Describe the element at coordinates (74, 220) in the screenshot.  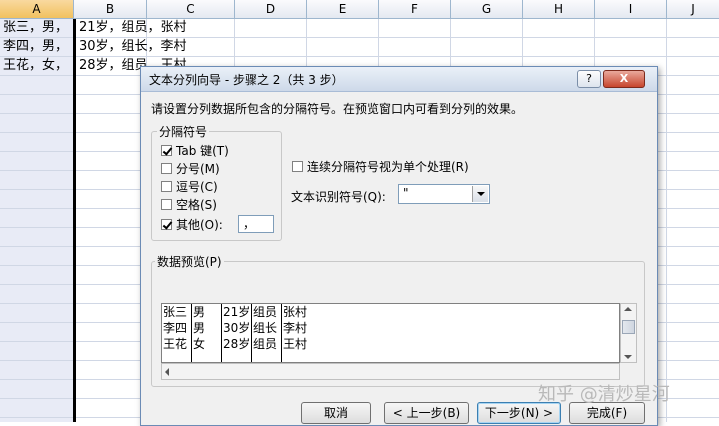
I see `column-a-right-border` at that location.